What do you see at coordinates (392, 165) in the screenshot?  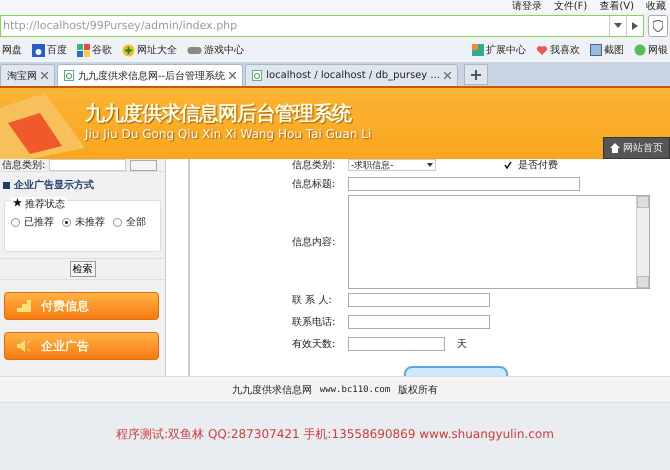 I see `category-select: -求职信息-` at bounding box center [392, 165].